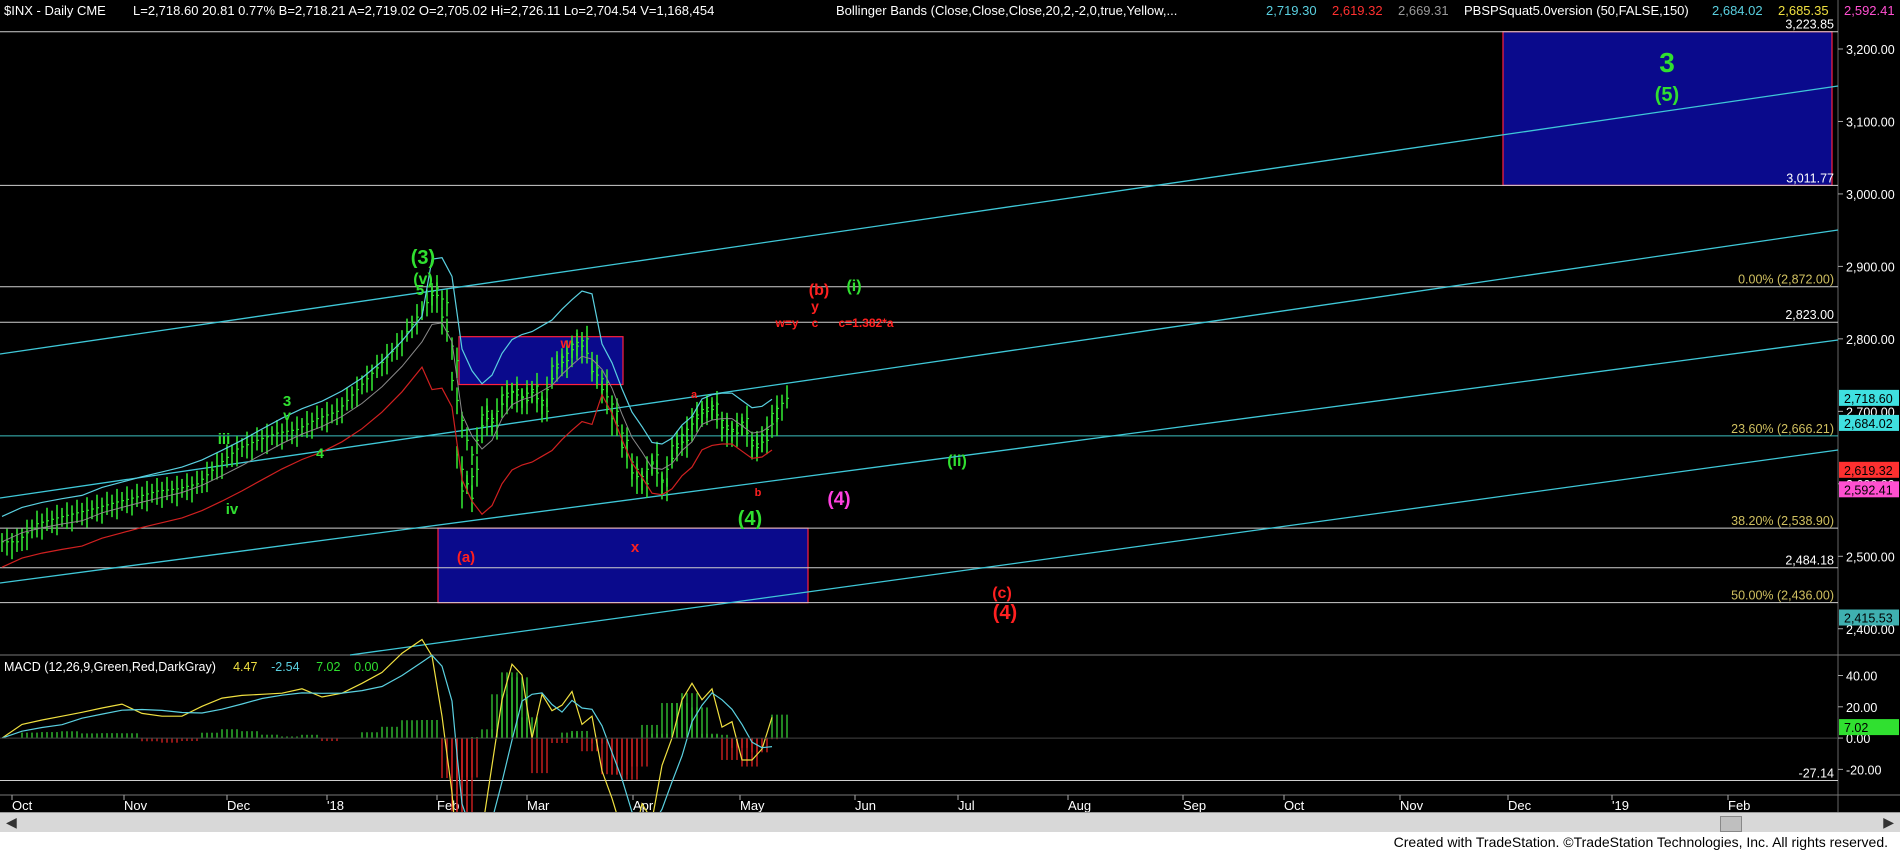 The height and width of the screenshot is (852, 1900). I want to click on level-label: 38.20% (2,538.90), so click(1782, 521).